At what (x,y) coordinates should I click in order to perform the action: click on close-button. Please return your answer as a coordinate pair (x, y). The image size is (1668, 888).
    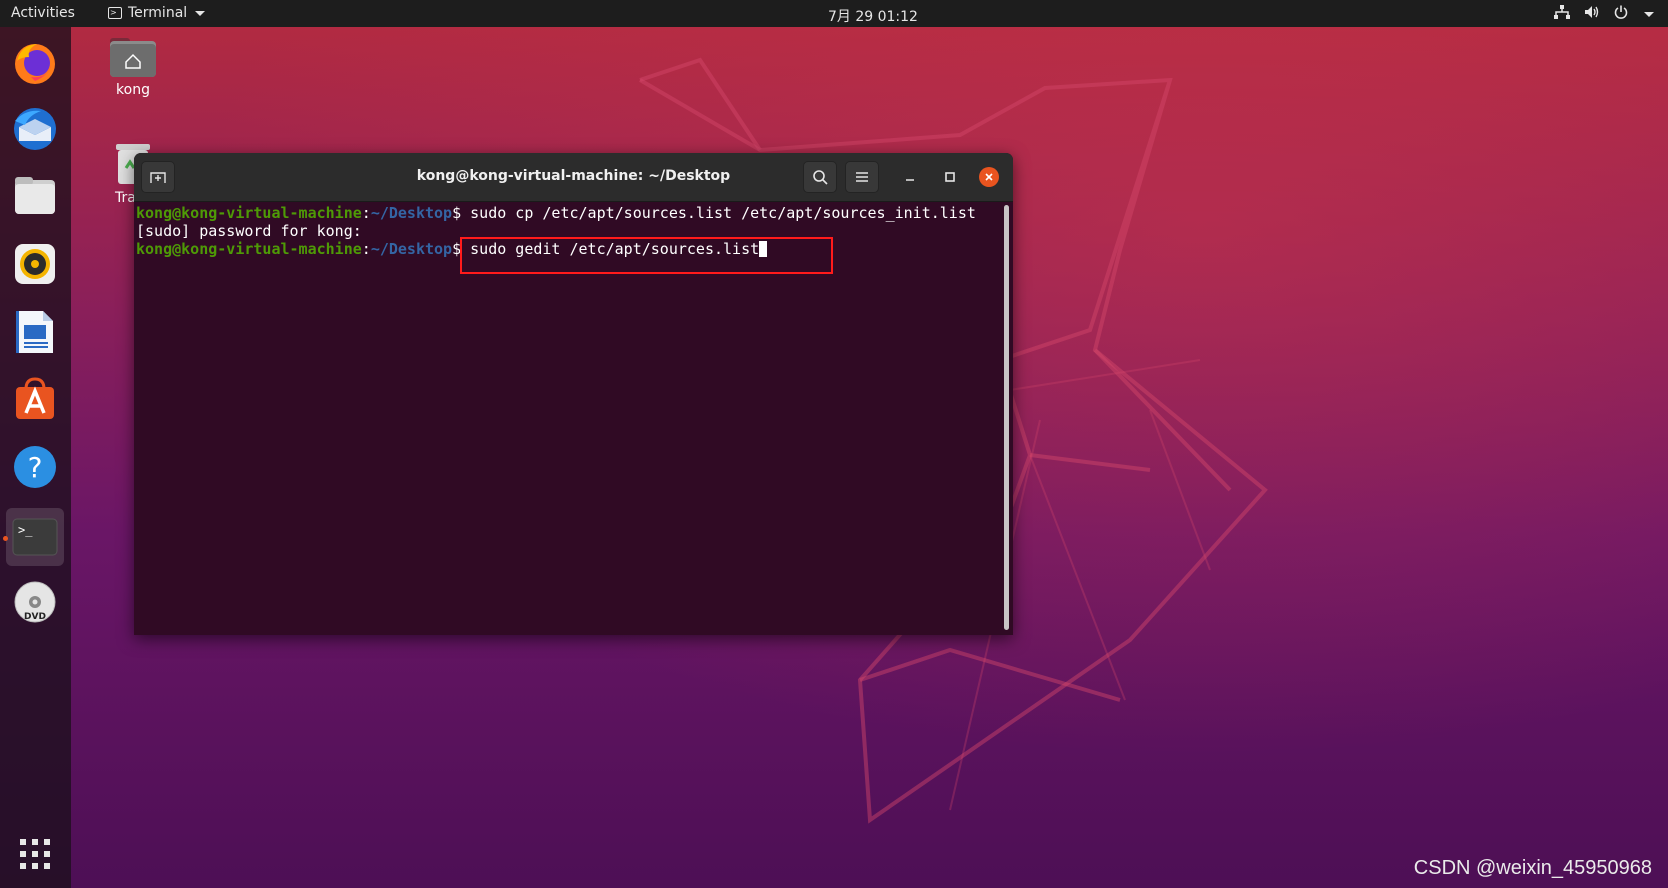
    Looking at the image, I should click on (989, 177).